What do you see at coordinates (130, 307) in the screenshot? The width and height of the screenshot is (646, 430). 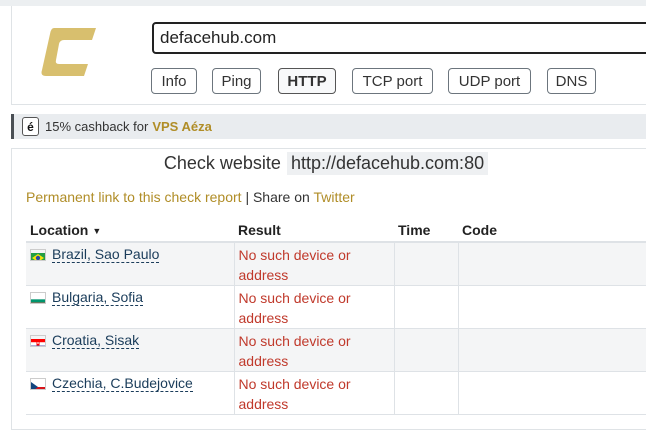 I see `location-cell: Bulgaria, Sofia` at bounding box center [130, 307].